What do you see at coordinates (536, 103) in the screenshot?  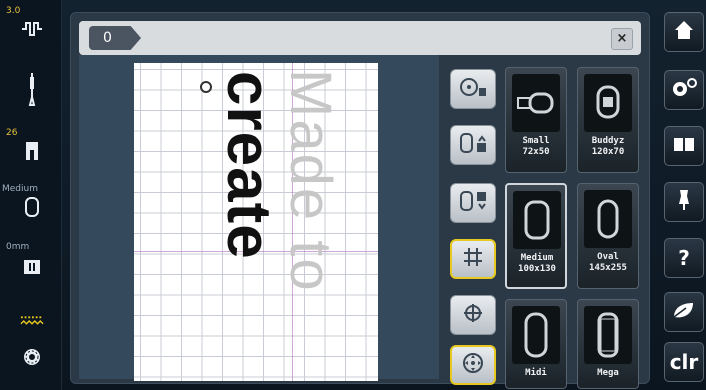 I see `small-hoop-image` at bounding box center [536, 103].